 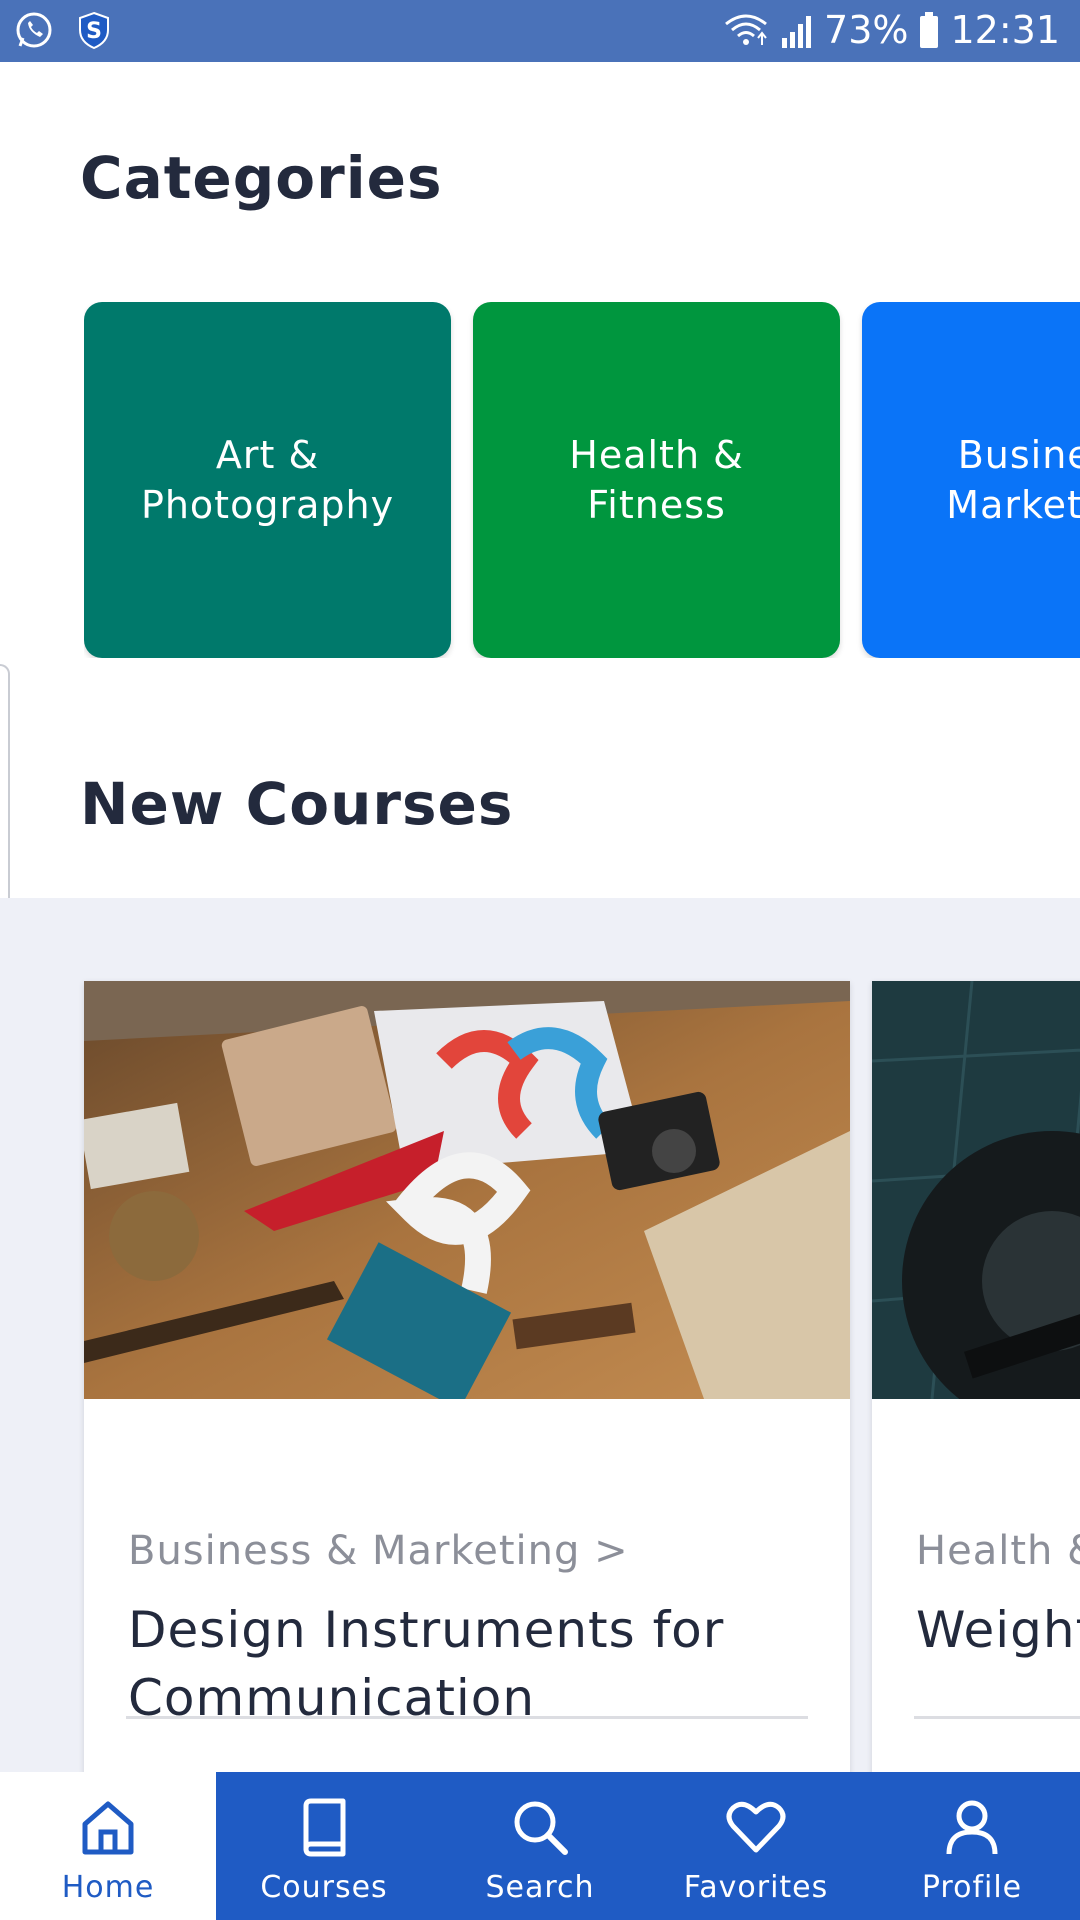 I want to click on nav-label: Profile, so click(x=972, y=1887).